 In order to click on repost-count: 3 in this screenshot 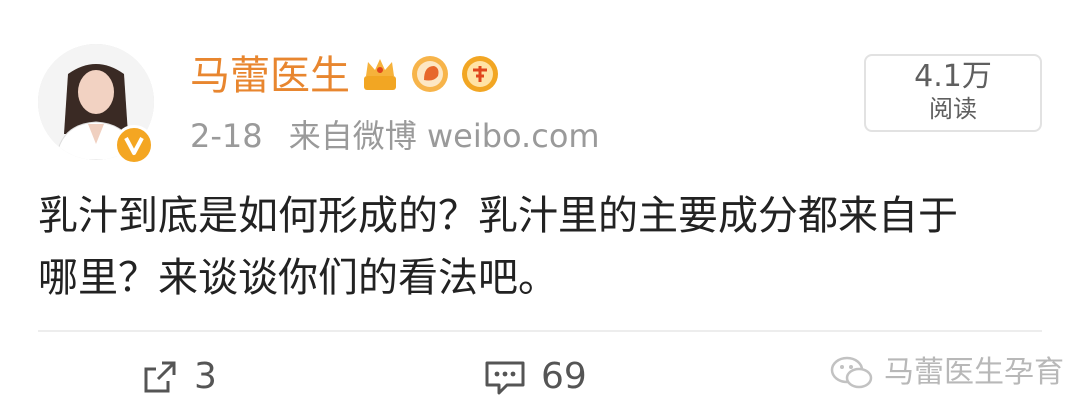, I will do `click(205, 376)`.